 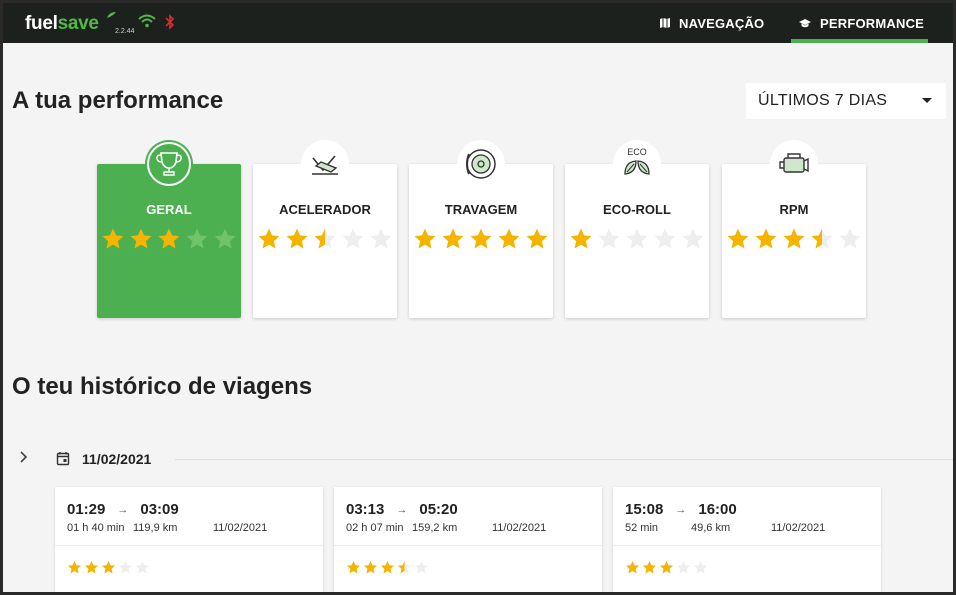 I want to click on trip-times: 03:13 → 05:20, so click(x=402, y=509).